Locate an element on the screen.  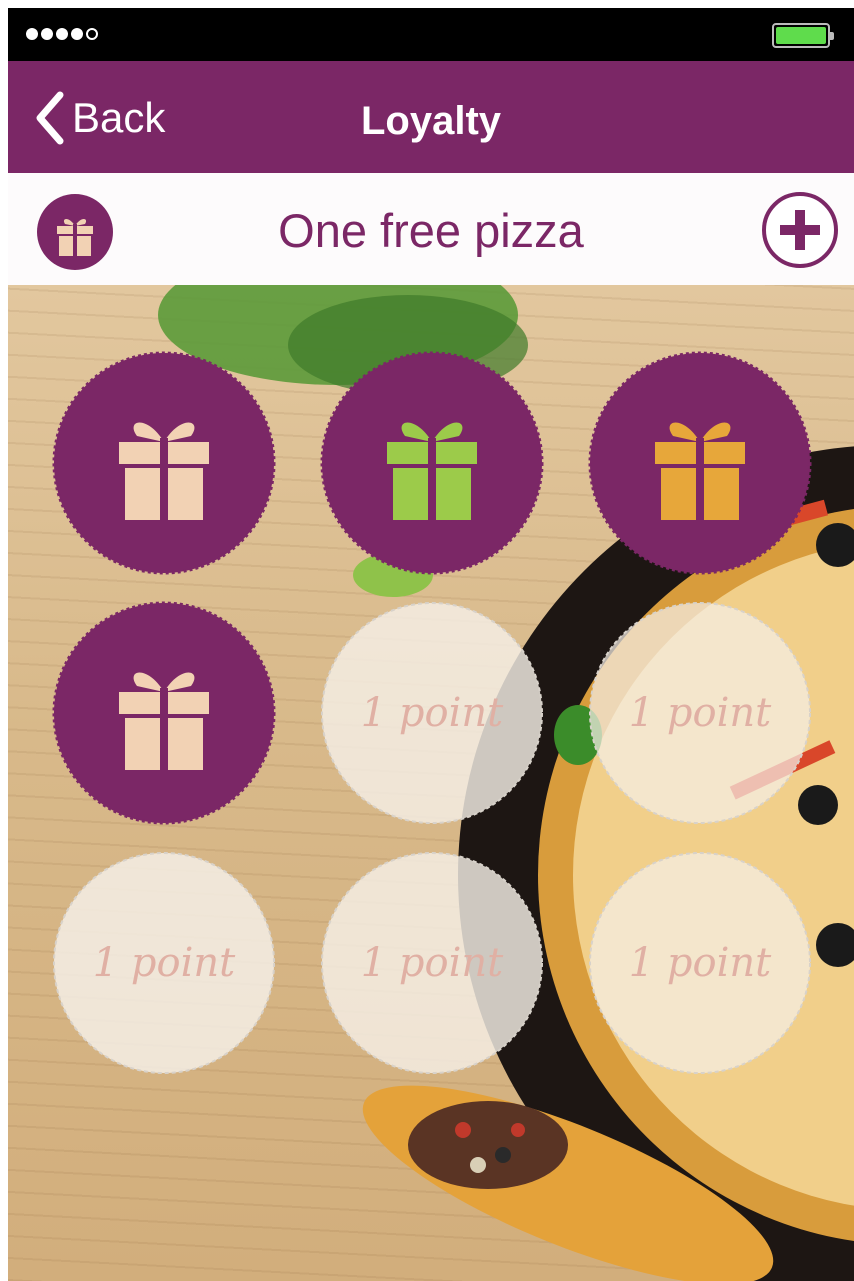
reward-title: One free pizza is located at coordinates (431, 230).